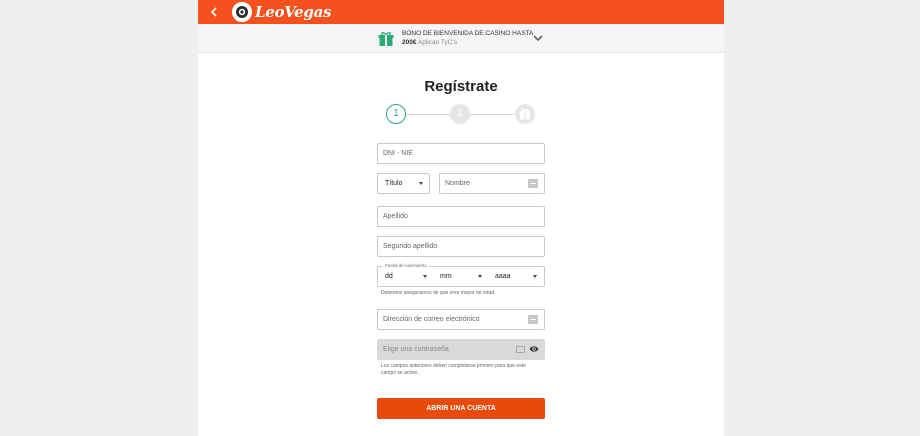  I want to click on step-2-indicator: 2, so click(460, 114).